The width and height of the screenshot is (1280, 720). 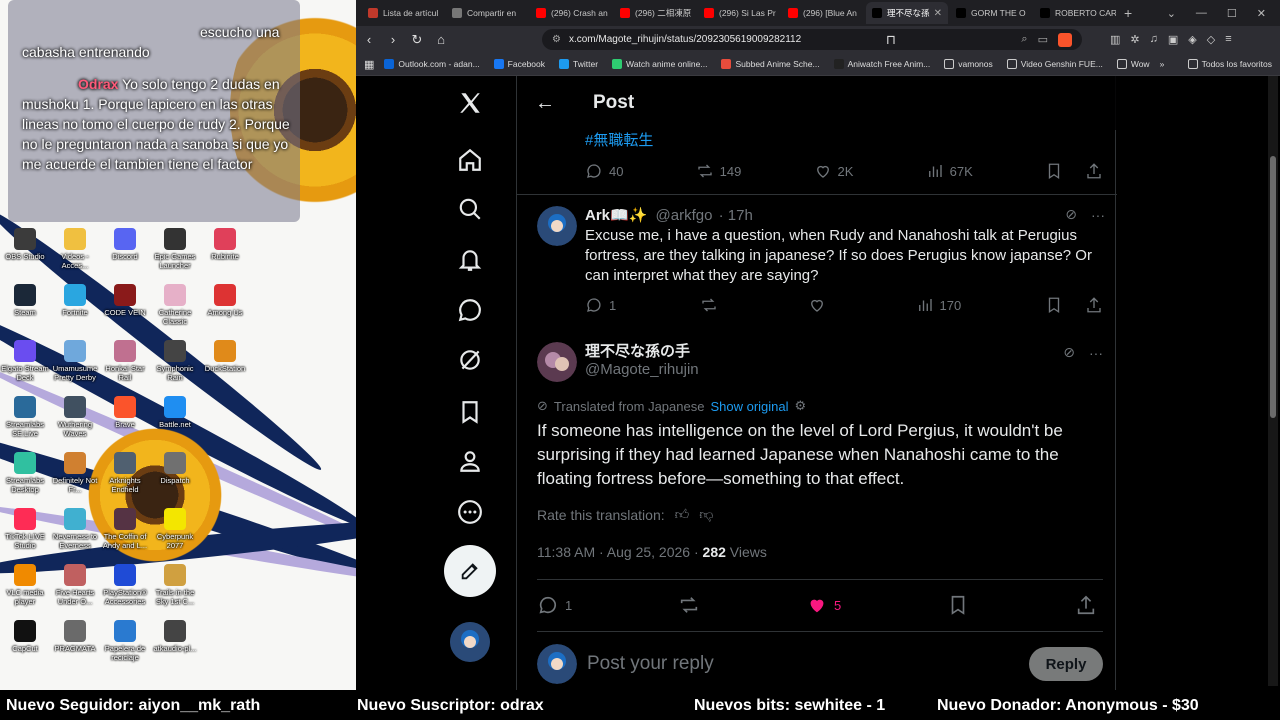 I want to click on views-button: 67K, so click(x=949, y=171).